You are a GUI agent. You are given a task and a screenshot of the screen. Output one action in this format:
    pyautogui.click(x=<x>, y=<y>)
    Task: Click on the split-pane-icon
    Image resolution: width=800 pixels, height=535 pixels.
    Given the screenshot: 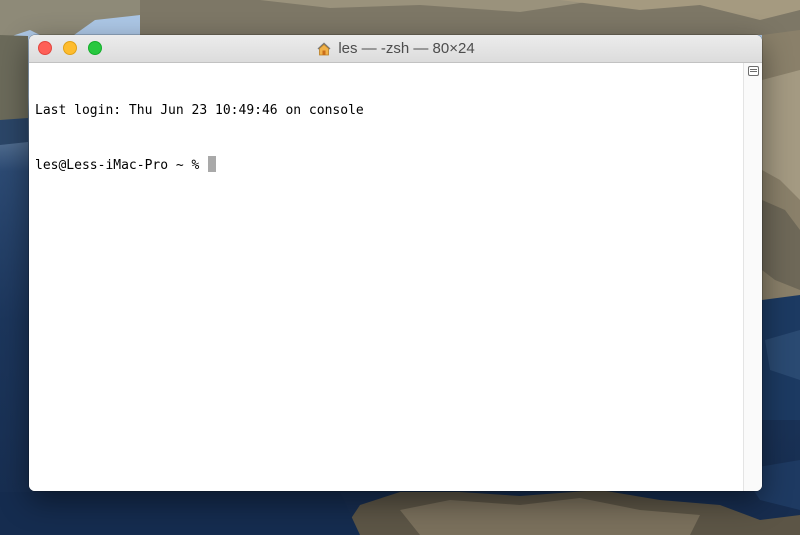 What is the action you would take?
    pyautogui.click(x=753, y=71)
    